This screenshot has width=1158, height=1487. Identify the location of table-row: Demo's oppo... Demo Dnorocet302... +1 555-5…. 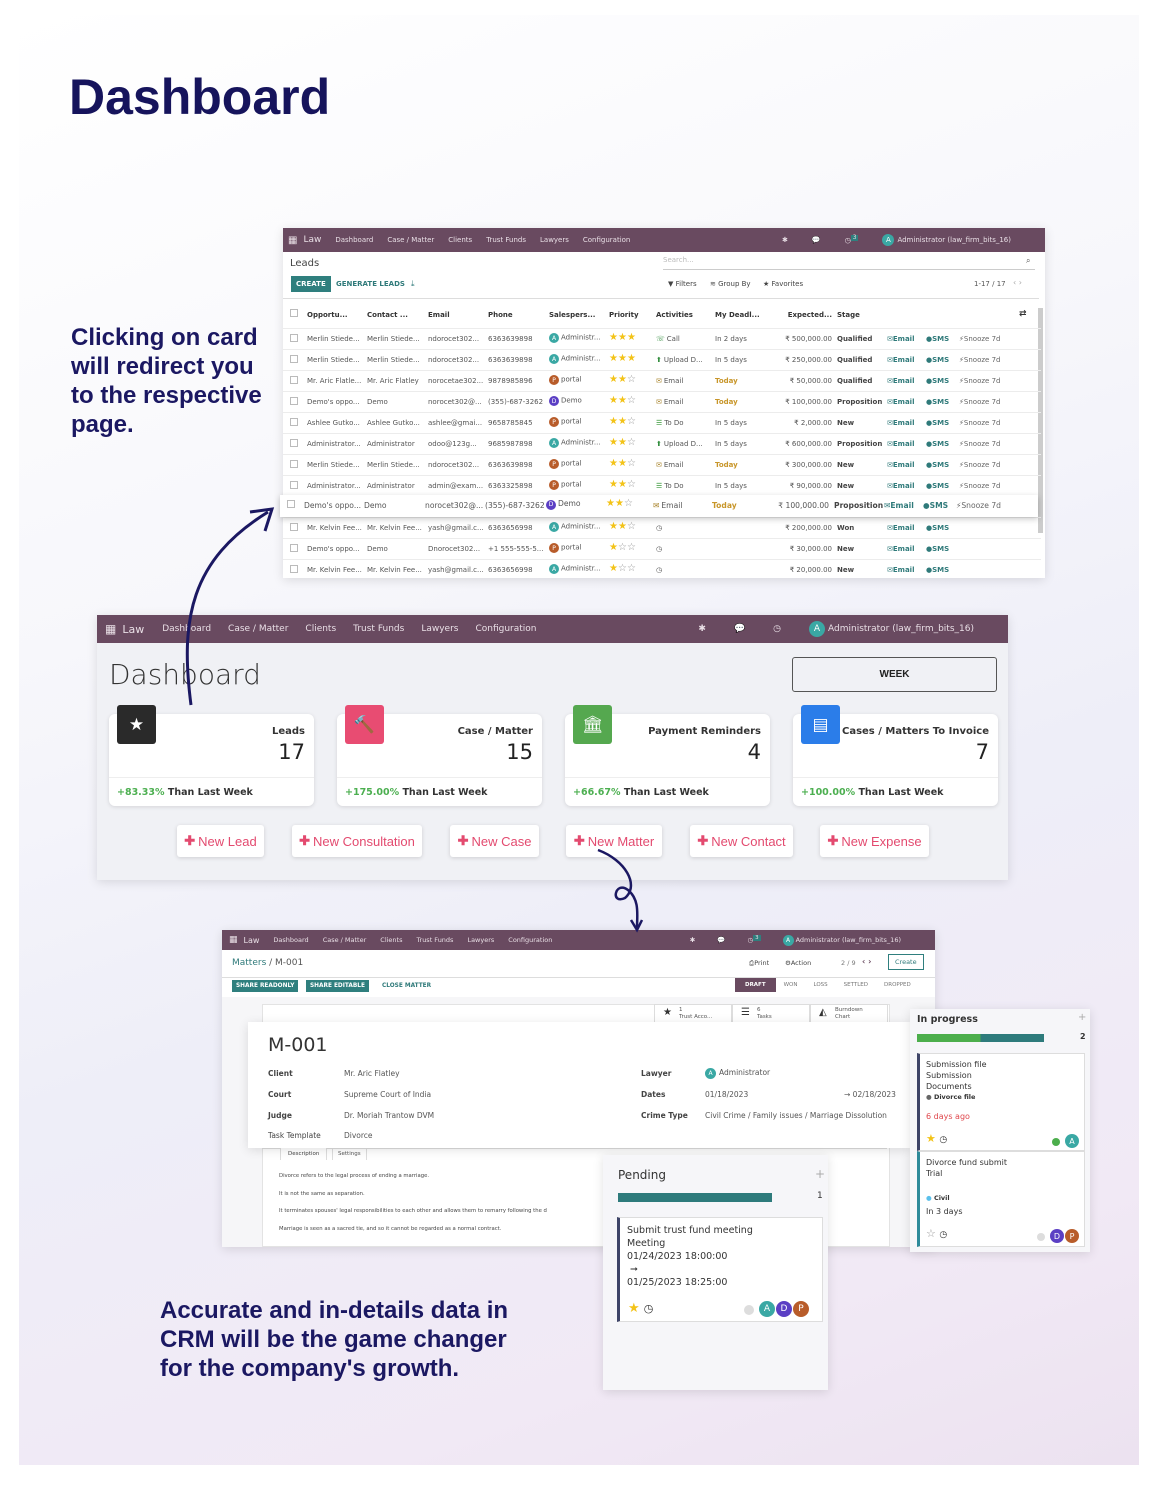
(662, 548).